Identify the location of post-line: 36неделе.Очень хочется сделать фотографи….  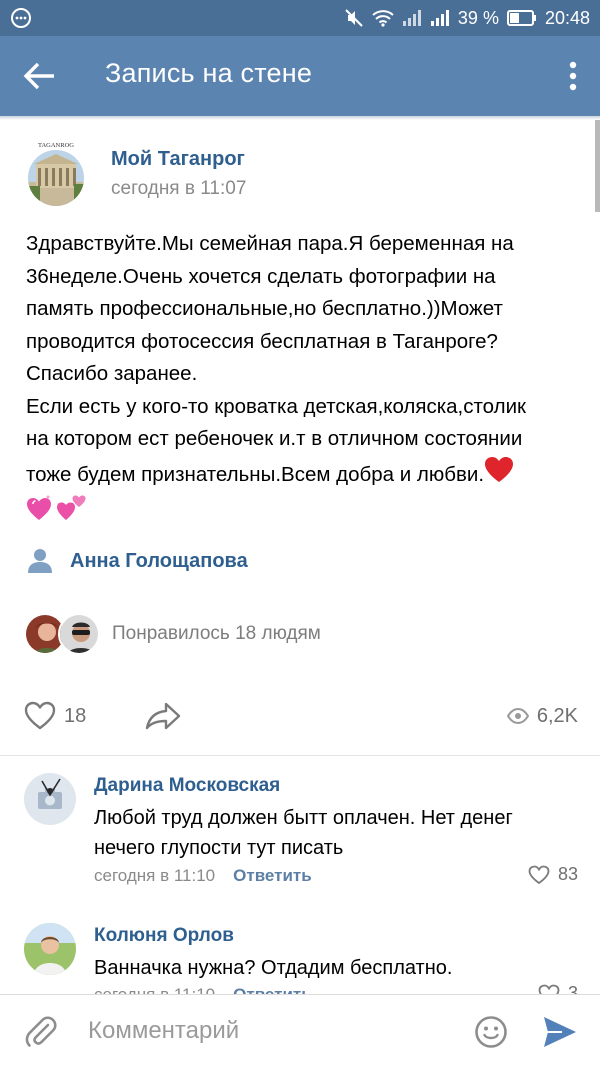
(261, 276).